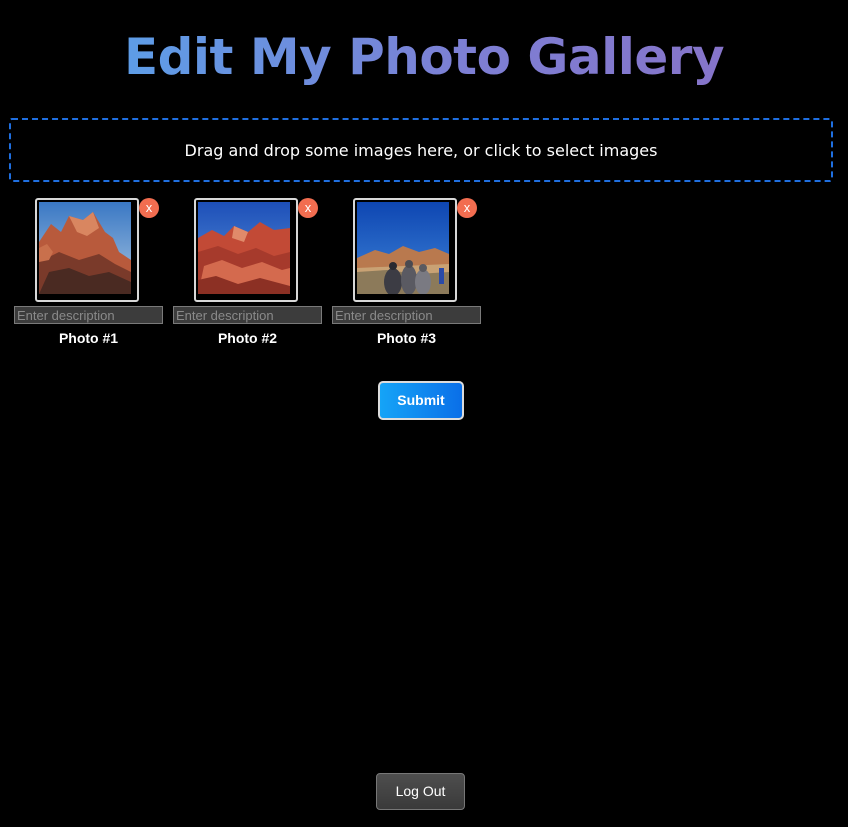 This screenshot has width=848, height=827. I want to click on page-title: Edit My Photo Gallery, so click(424, 57).